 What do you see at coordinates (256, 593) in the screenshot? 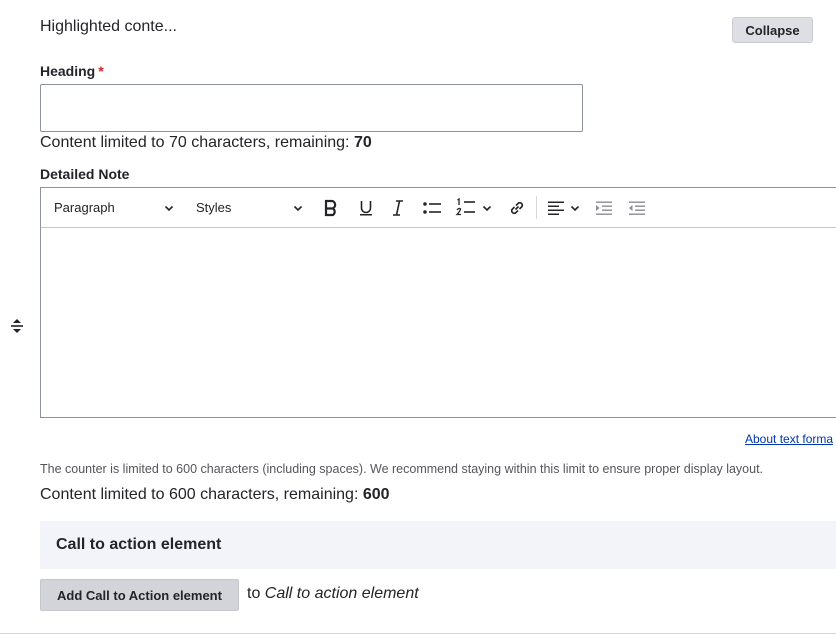
I see `add-cta-target-prefix: to` at bounding box center [256, 593].